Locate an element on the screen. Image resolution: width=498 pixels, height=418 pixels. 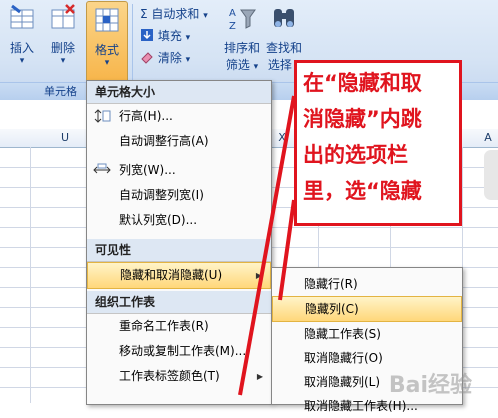
annotation-pointer-lines is located at coordinates (267, 245).